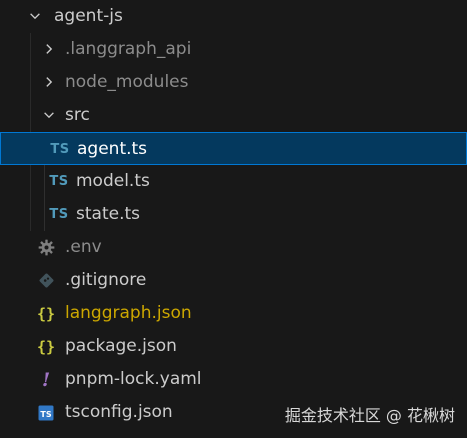  I want to click on tree-folder-agent-js: agent-js, so click(233, 16).